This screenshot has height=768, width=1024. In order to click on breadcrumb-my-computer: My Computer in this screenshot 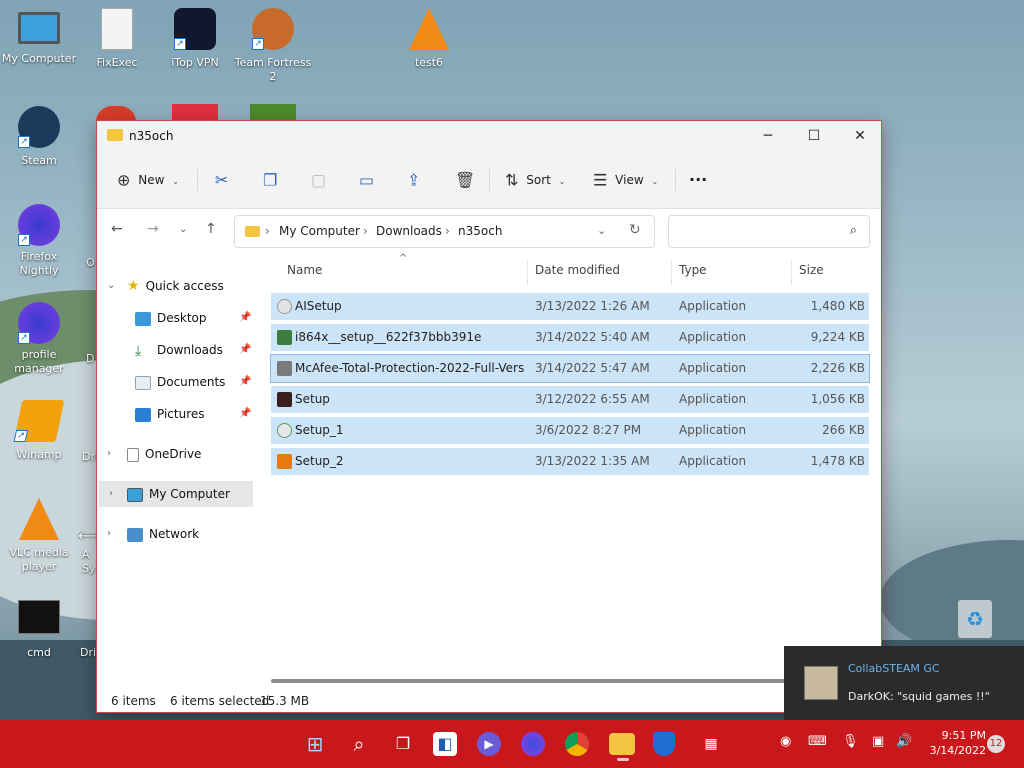, I will do `click(319, 231)`.